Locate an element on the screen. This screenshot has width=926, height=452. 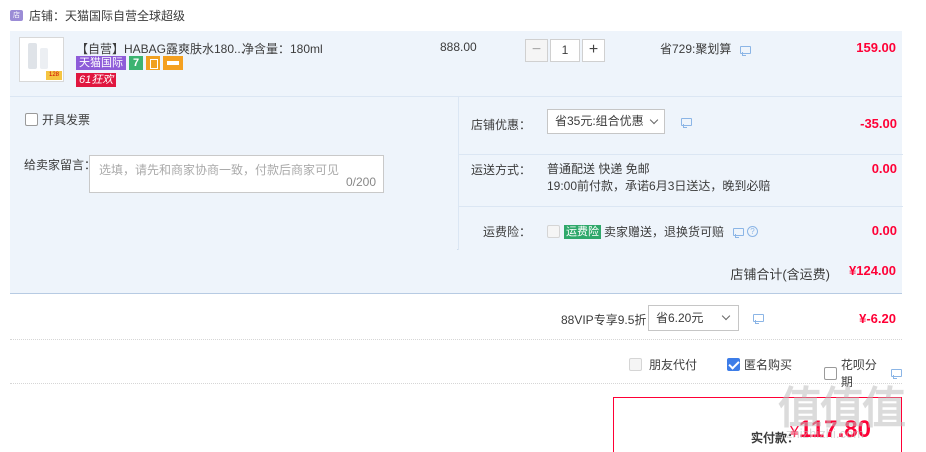
product-badges: 天猫国际 7 is located at coordinates (129, 63).